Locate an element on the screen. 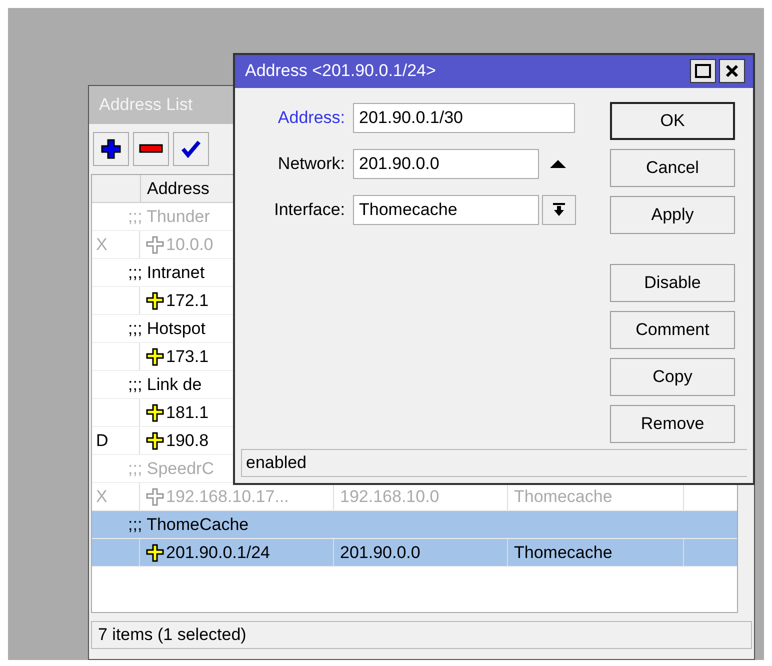 The width and height of the screenshot is (772, 666). table-cell: 192.168.10.0 is located at coordinates (390, 496).